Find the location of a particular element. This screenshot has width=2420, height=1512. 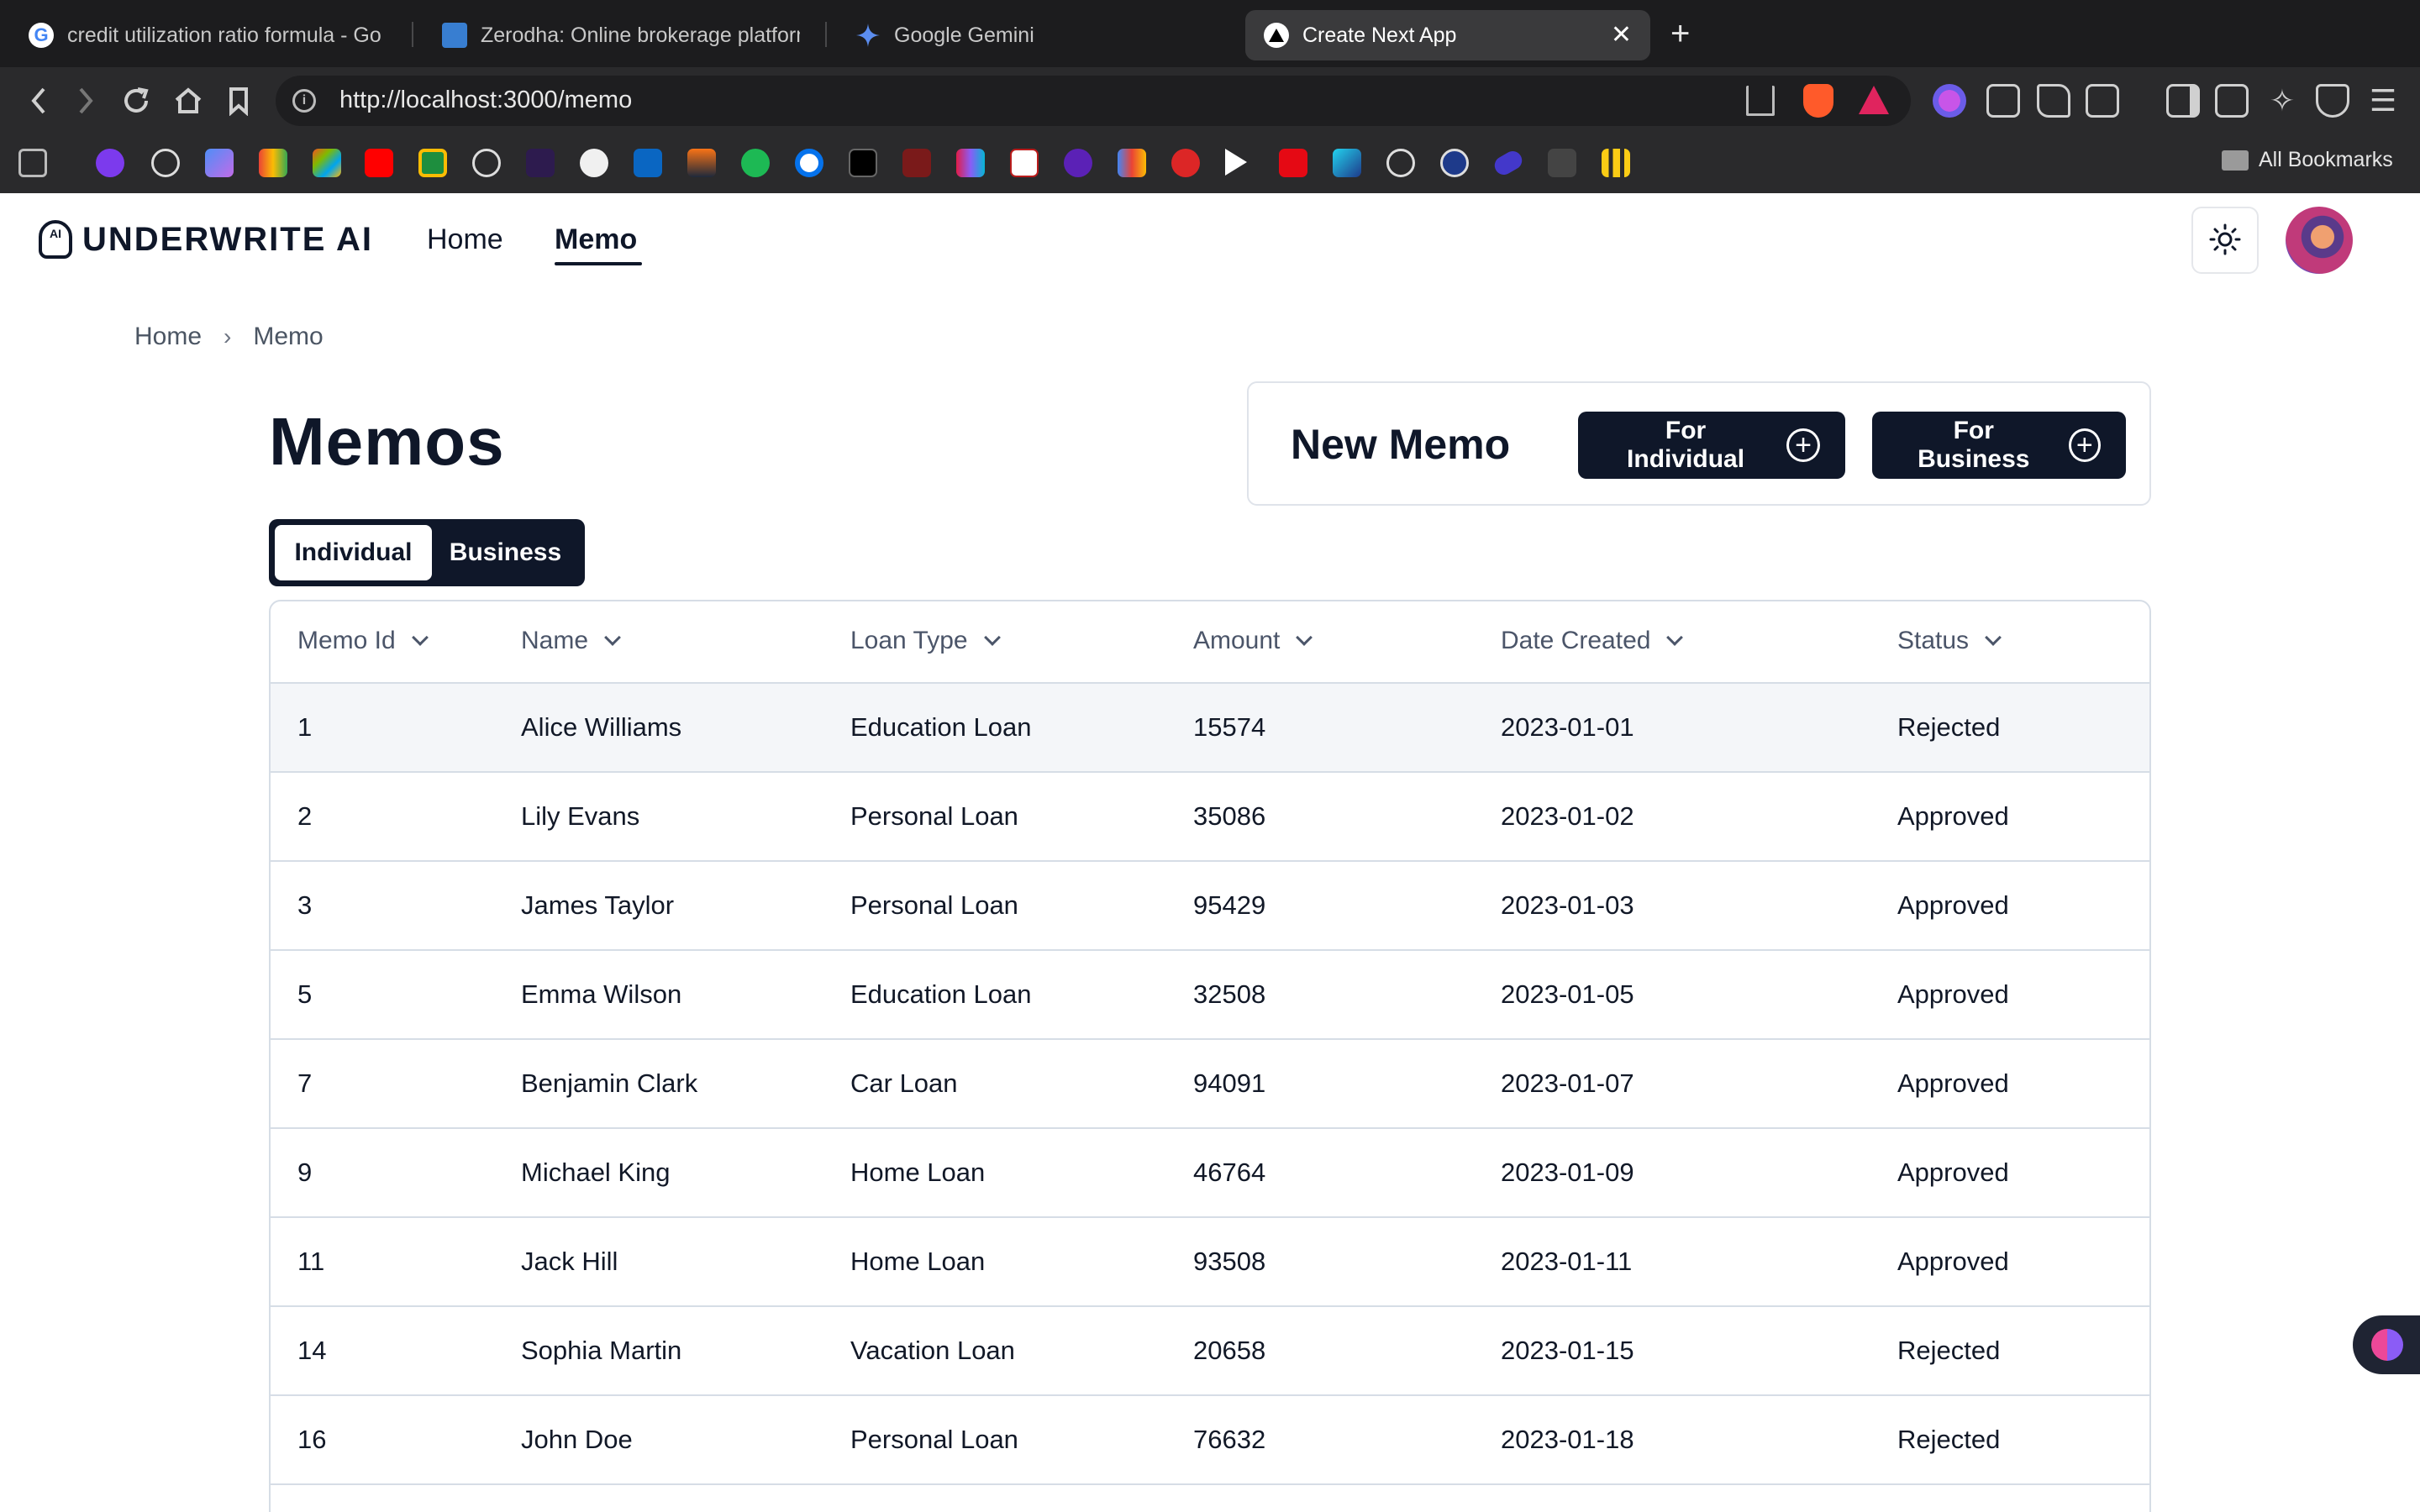

new-tab-button: + is located at coordinates (1680, 33).